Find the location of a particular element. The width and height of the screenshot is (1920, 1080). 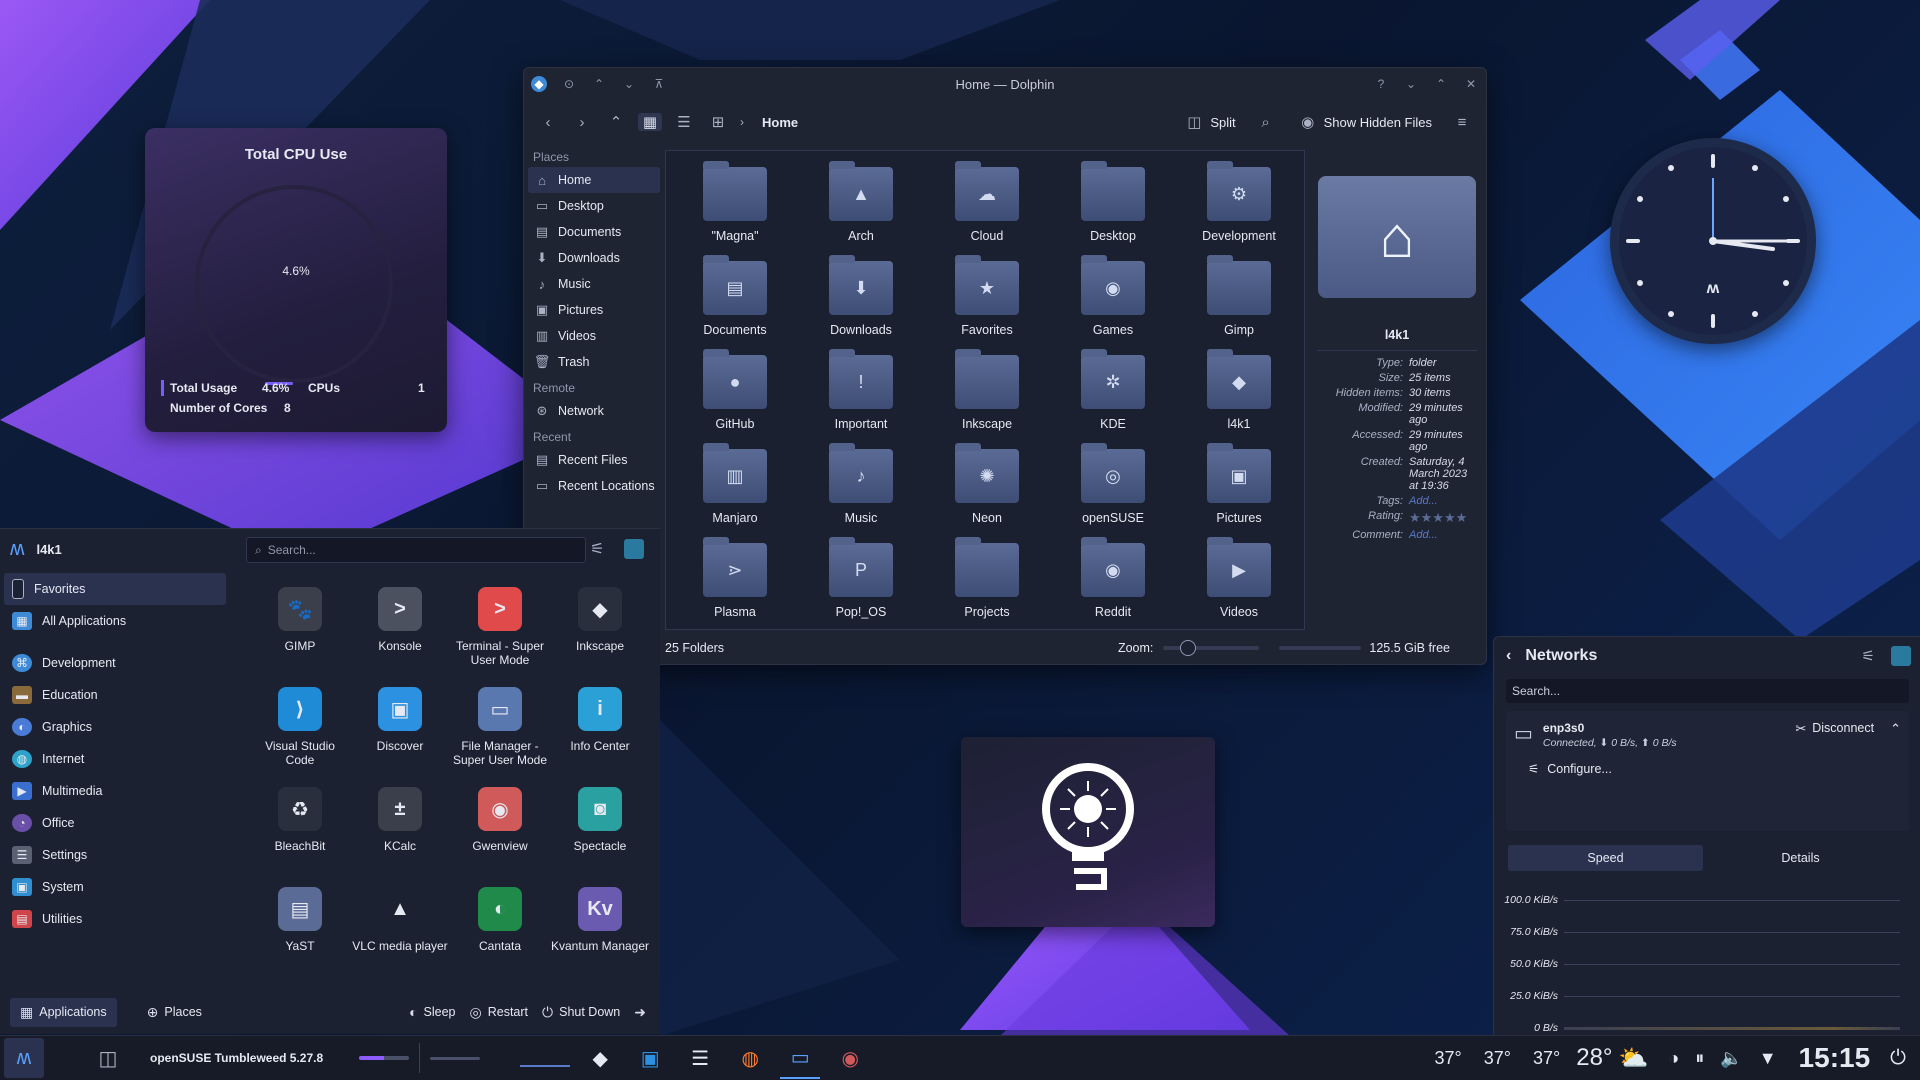

folder-item: ✺ Neon is located at coordinates (987, 486).